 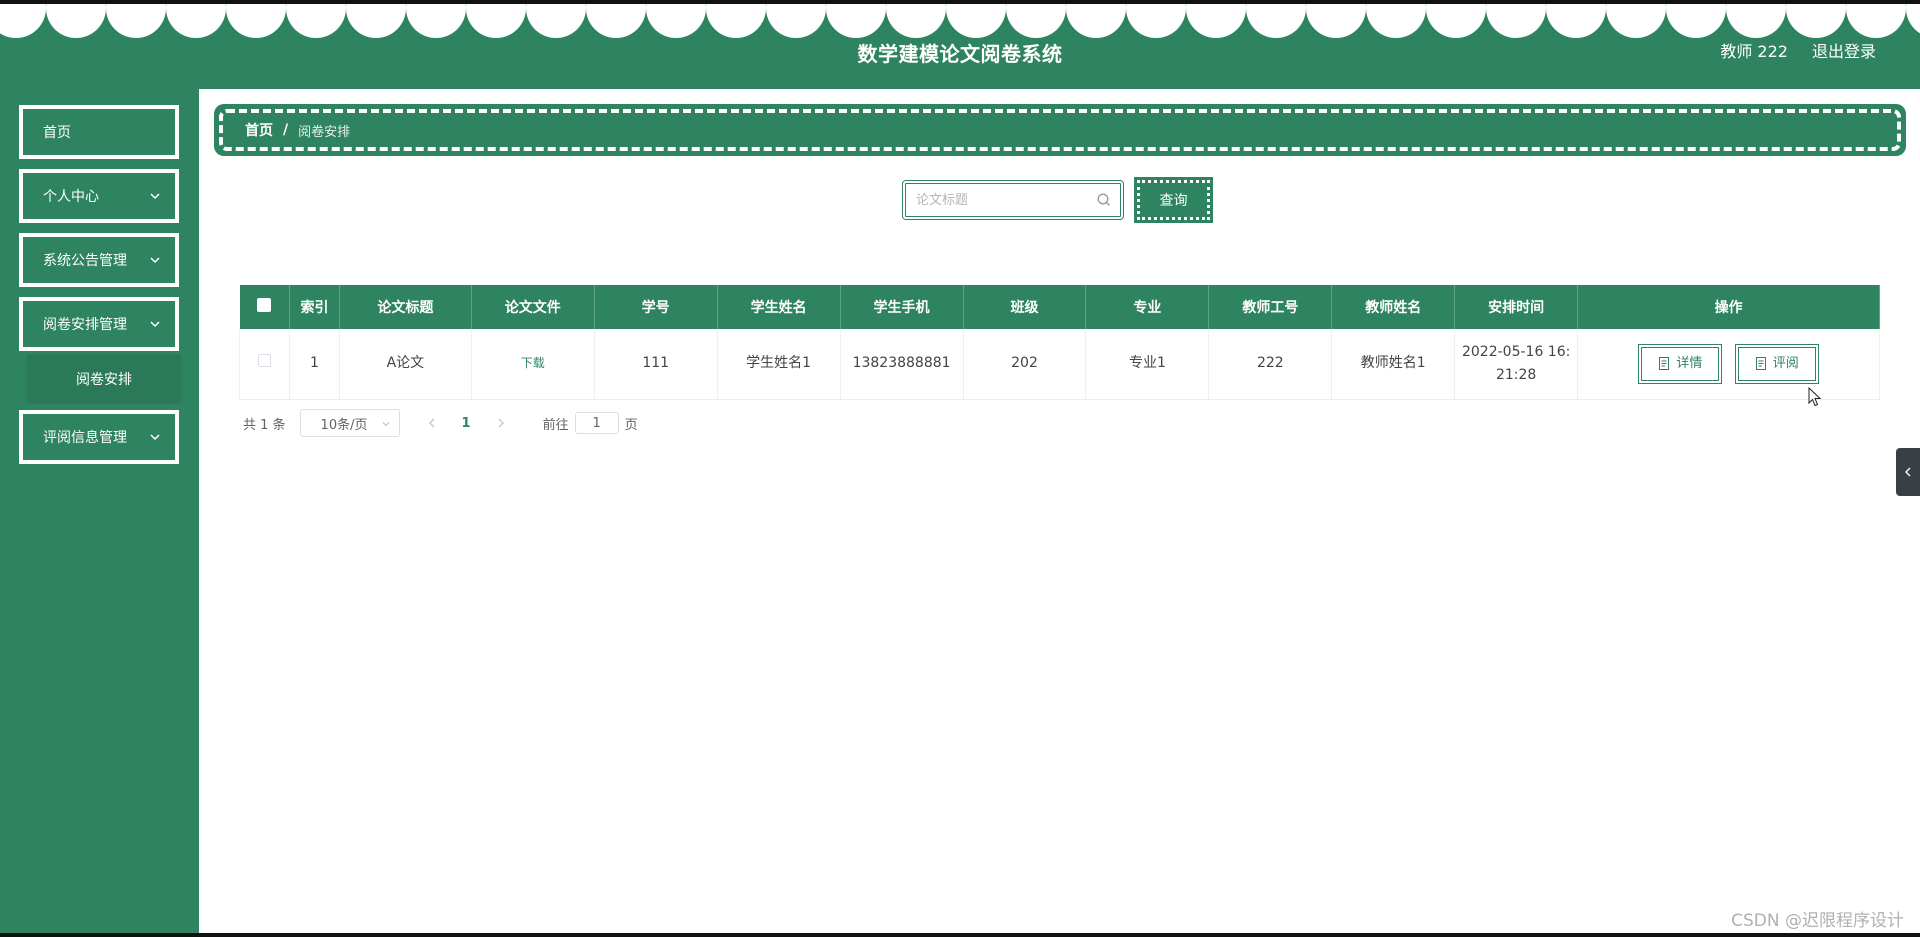 What do you see at coordinates (999, 200) in the screenshot?
I see `search-input` at bounding box center [999, 200].